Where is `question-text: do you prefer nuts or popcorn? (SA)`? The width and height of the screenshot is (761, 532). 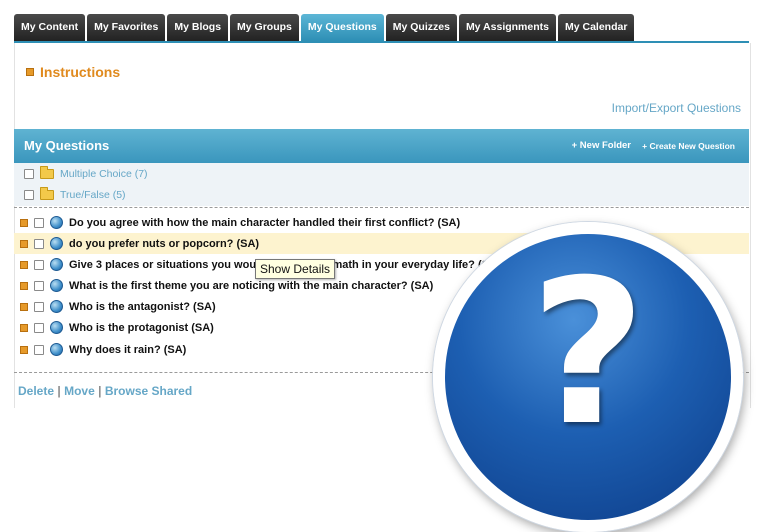
question-text: do you prefer nuts or popcorn? (SA) is located at coordinates (164, 244).